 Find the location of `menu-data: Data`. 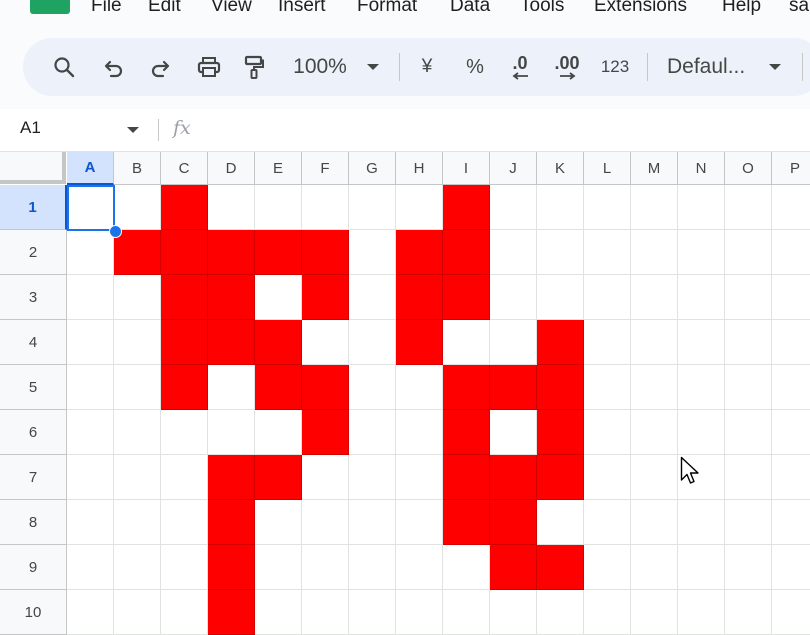

menu-data: Data is located at coordinates (470, 8).